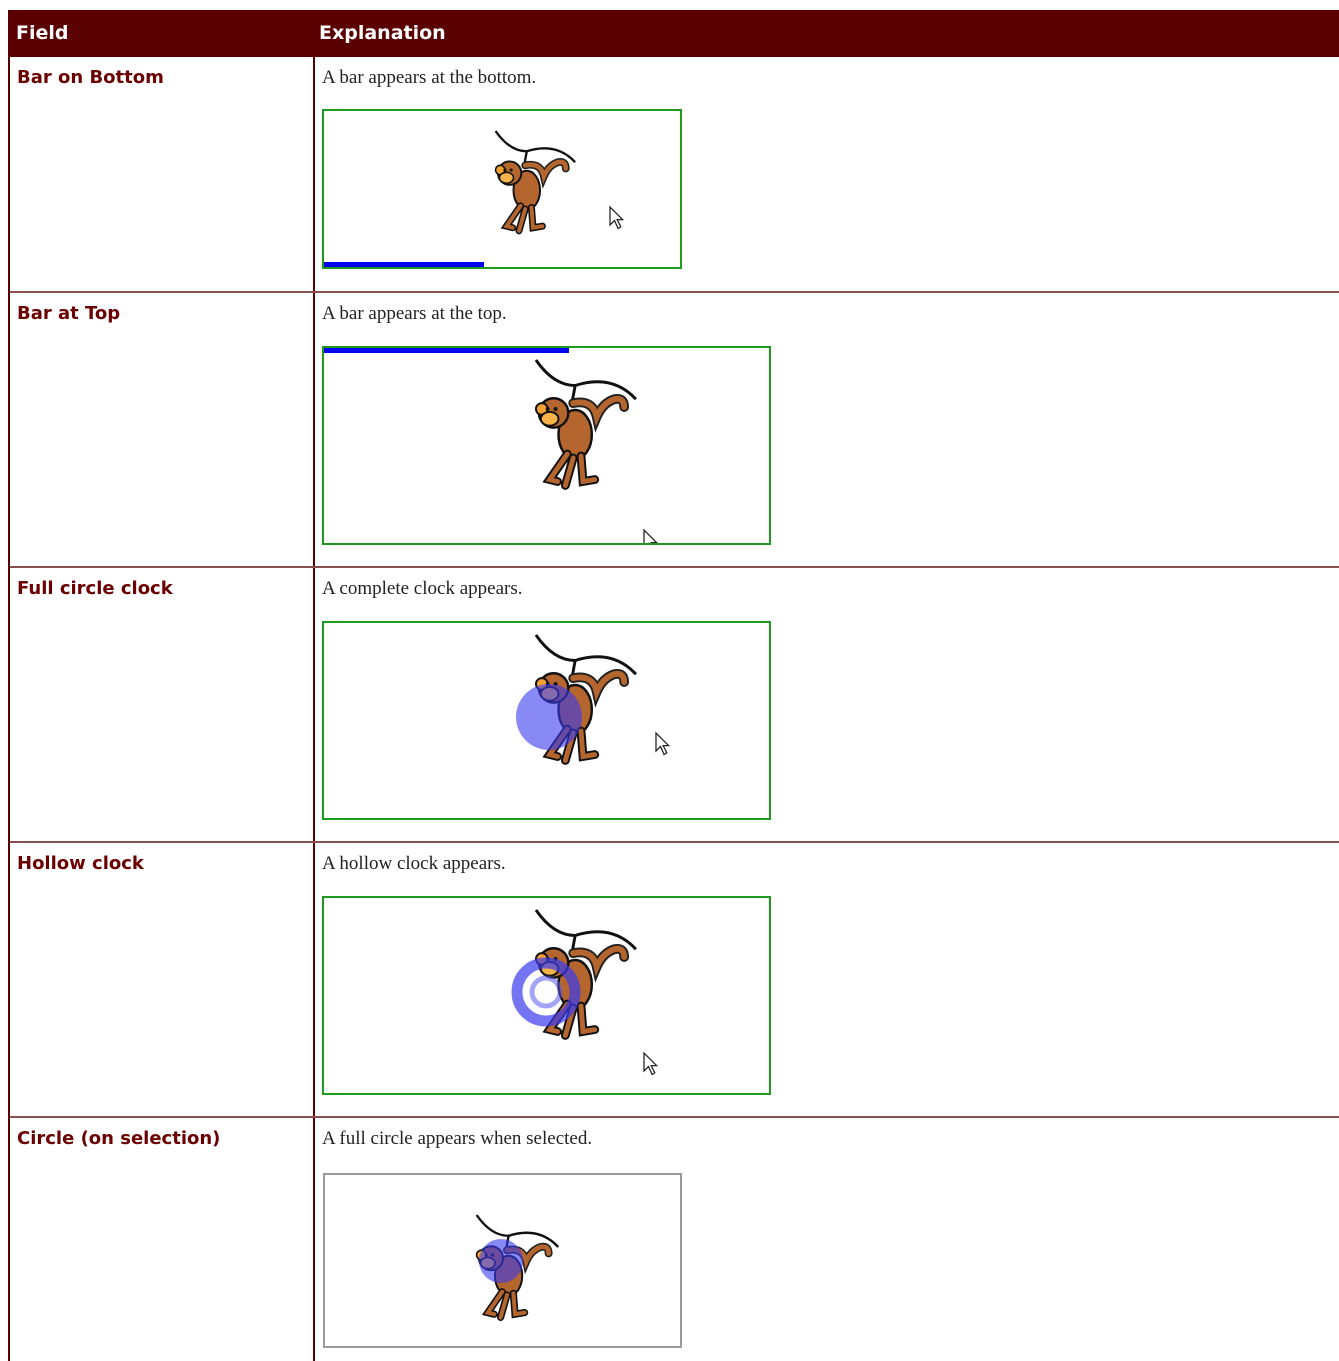  Describe the element at coordinates (549, 717) in the screenshot. I see `clock-indicator` at that location.